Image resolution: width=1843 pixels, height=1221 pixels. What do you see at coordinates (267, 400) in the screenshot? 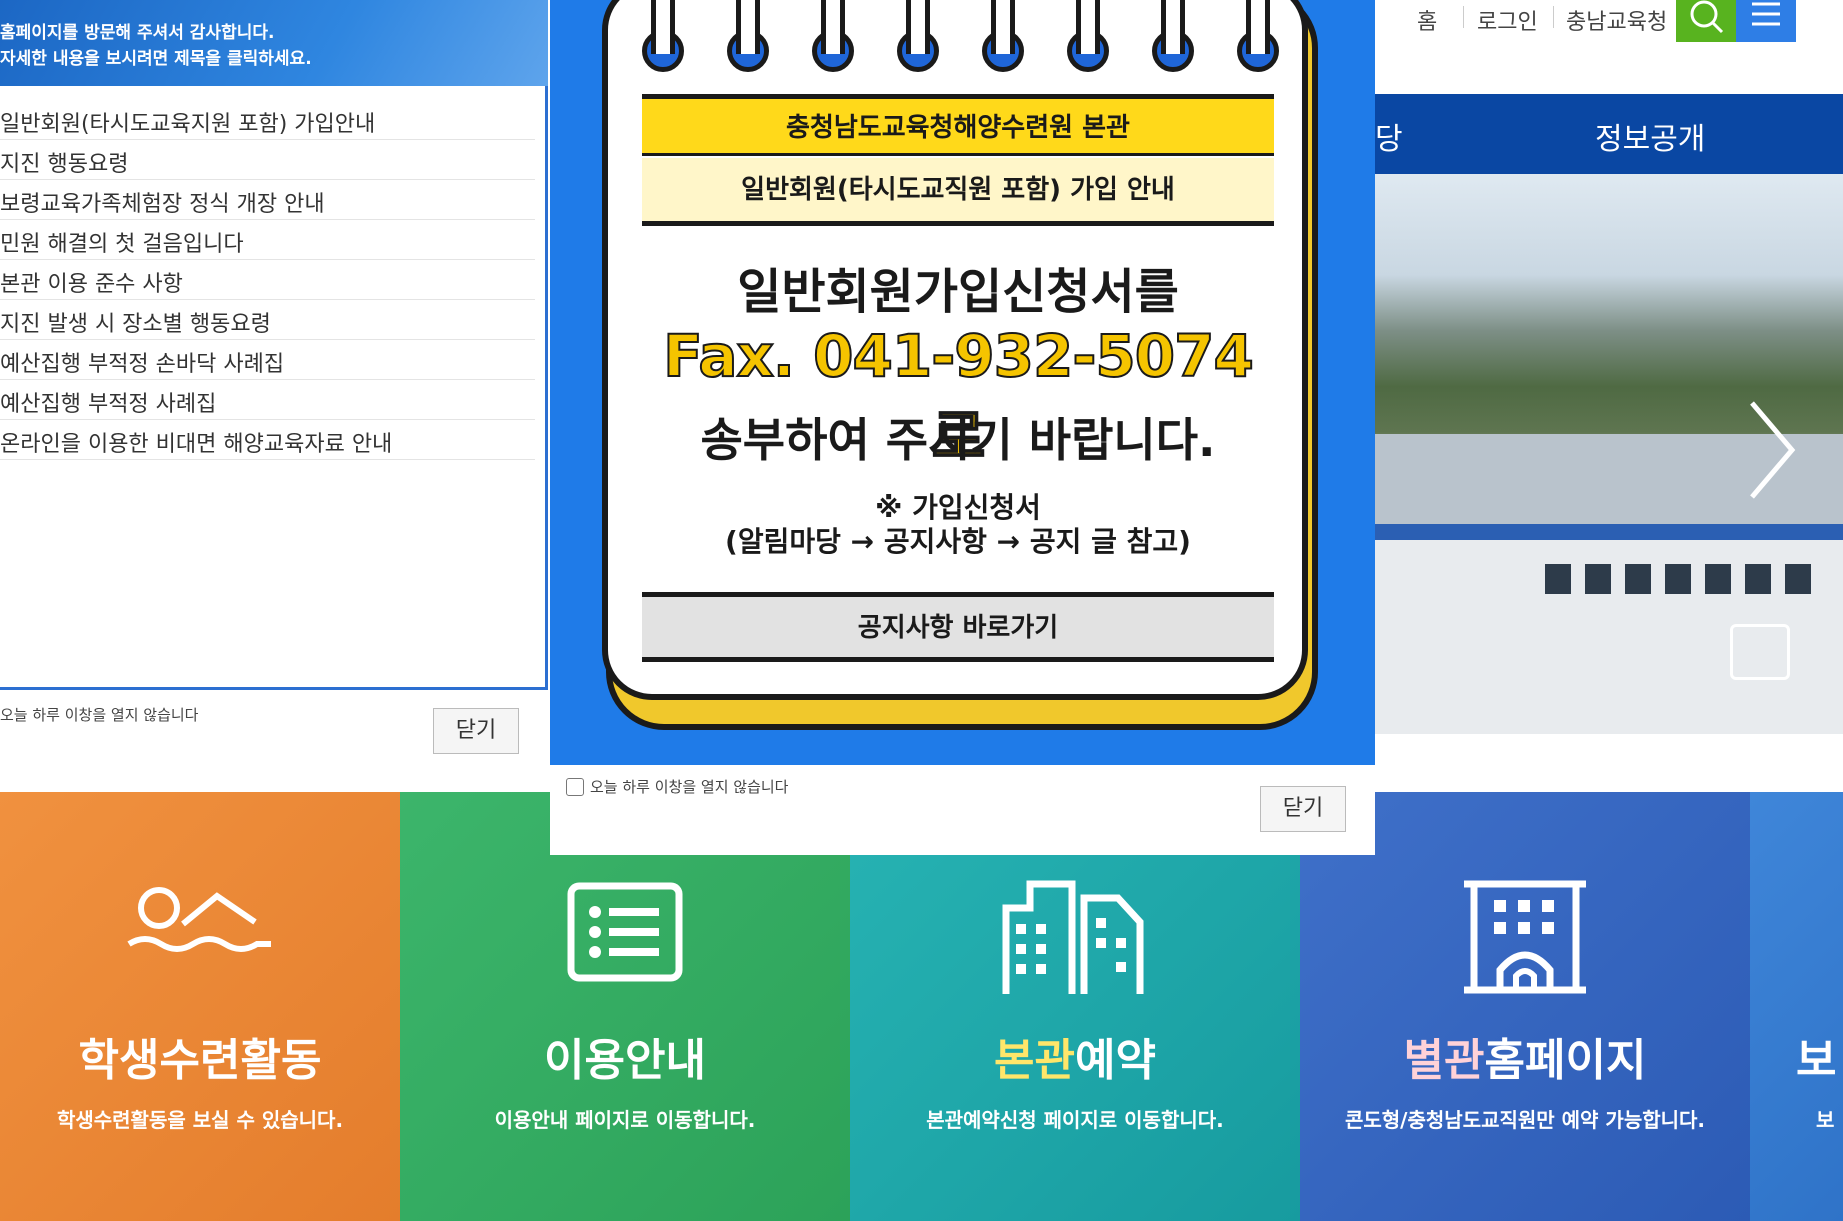
I see `notice-item: 예산집행 부적정 사례집` at bounding box center [267, 400].